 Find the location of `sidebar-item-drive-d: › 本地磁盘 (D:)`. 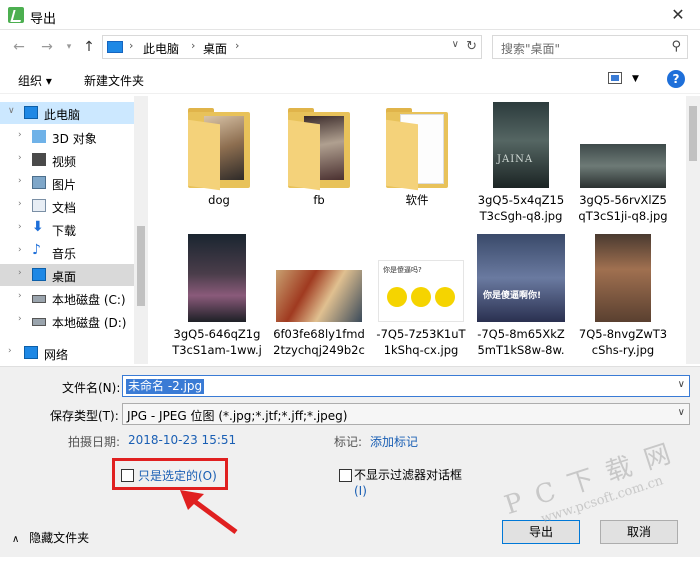

sidebar-item-drive-d: › 本地磁盘 (D:) is located at coordinates (67, 321).